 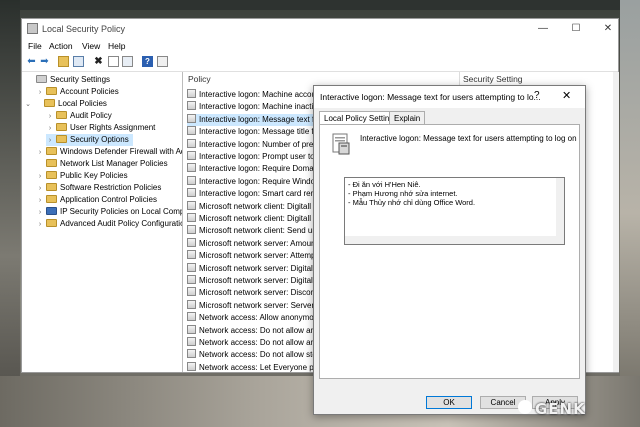 I want to click on snapin-icon, so click(x=162, y=61).